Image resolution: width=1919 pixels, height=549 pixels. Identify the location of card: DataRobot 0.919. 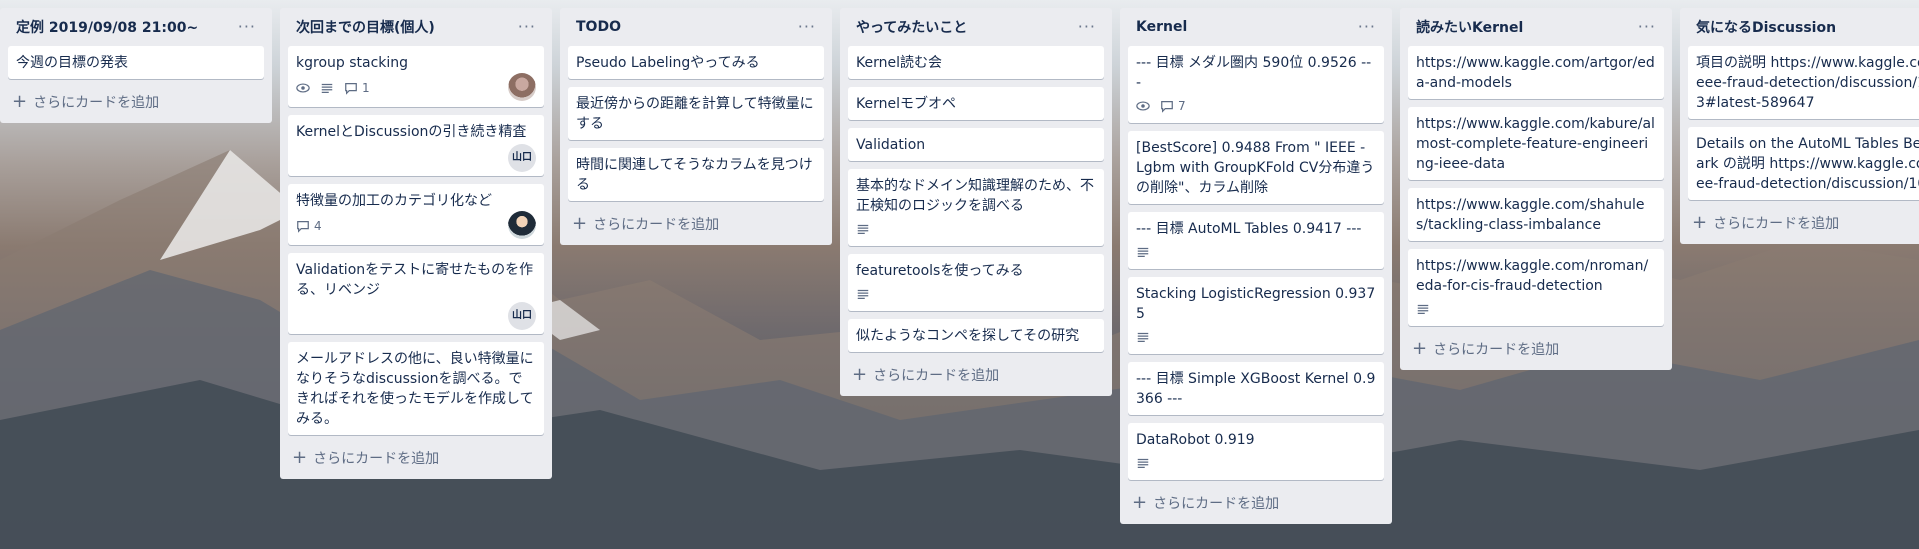
(1256, 451).